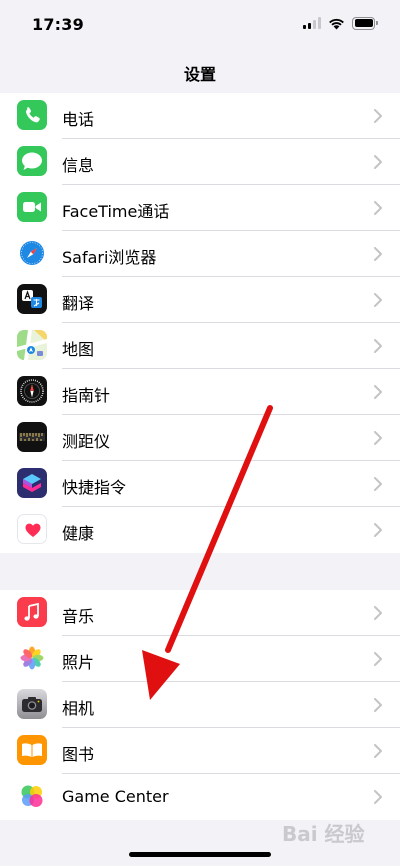  I want to click on settings-row-translate: 翻译, so click(200, 300).